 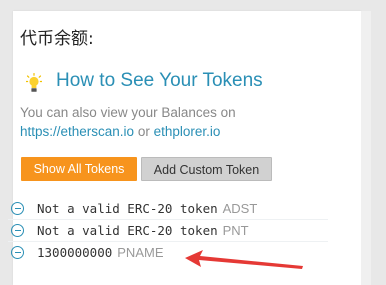 I want to click on etherscan-link: https://etherscan.io, so click(x=77, y=131).